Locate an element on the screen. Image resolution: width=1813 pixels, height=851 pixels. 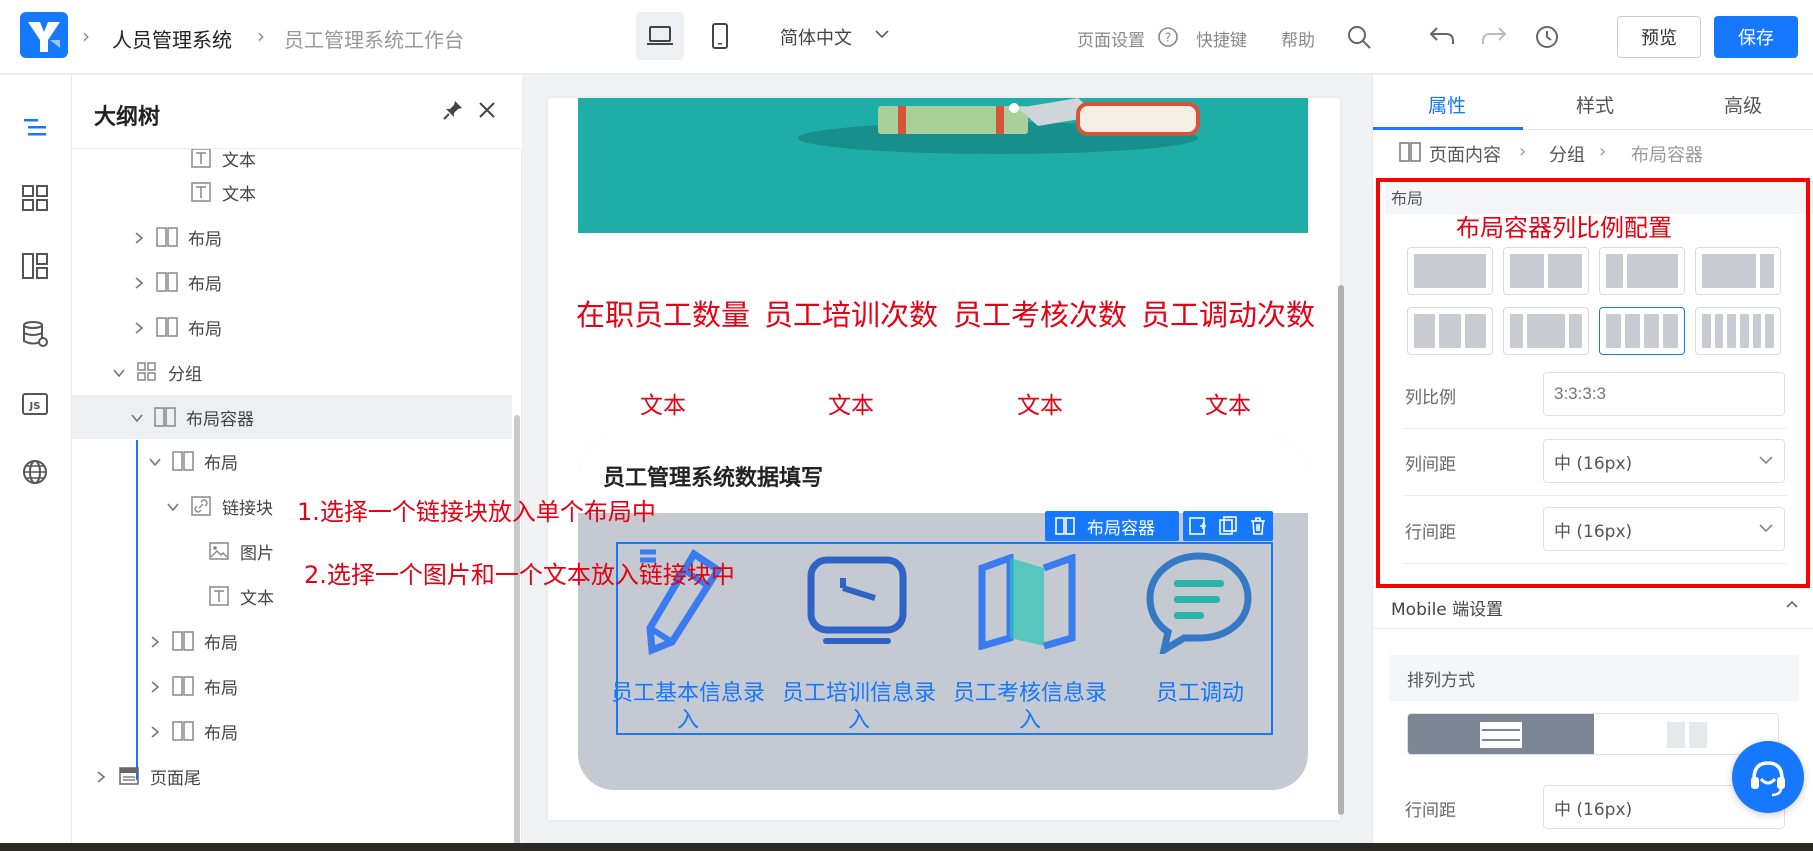
left-icon-rail: JS is located at coordinates (36, 463).